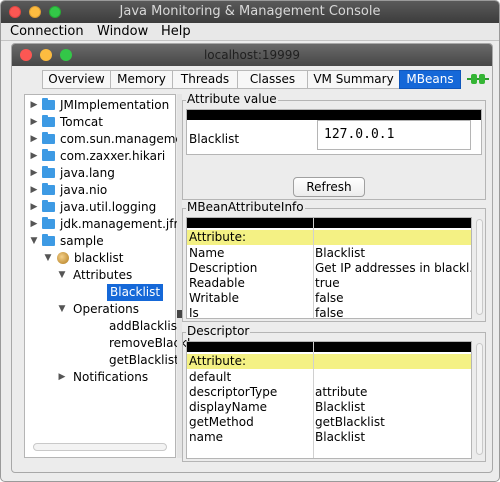  What do you see at coordinates (144, 360) in the screenshot?
I see `tree-node-label: getBlacklist` at bounding box center [144, 360].